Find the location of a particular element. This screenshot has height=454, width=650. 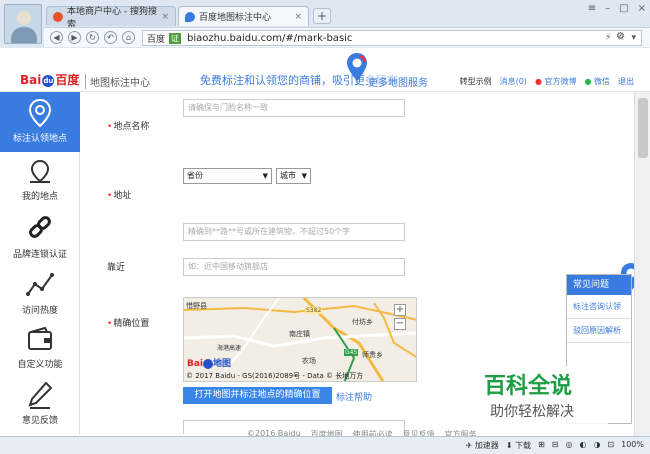

marking-help-link: 标注帮助 is located at coordinates (354, 396).